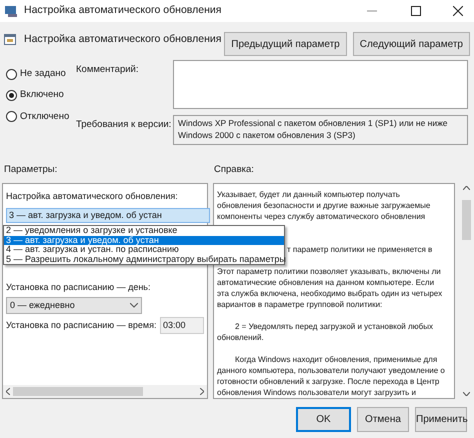 This screenshot has height=438, width=474. What do you see at coordinates (10, 39) in the screenshot?
I see `settings-page-icon` at bounding box center [10, 39].